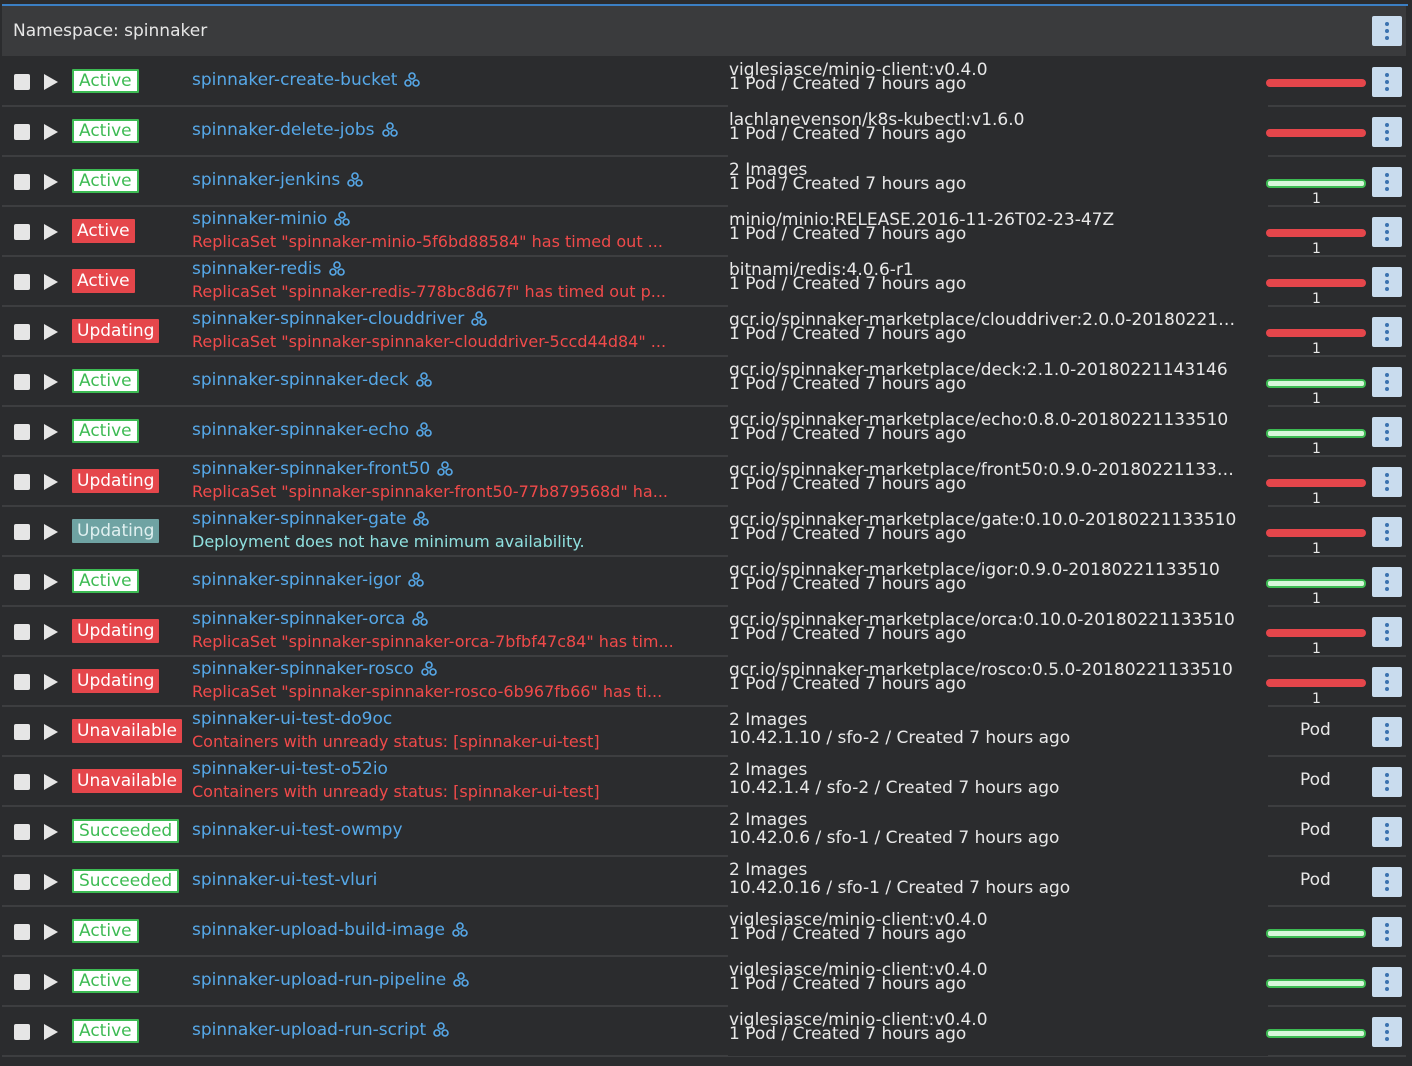  What do you see at coordinates (331, 980) in the screenshot?
I see `resource-name-link: spinnaker-upload-run-pipeline` at bounding box center [331, 980].